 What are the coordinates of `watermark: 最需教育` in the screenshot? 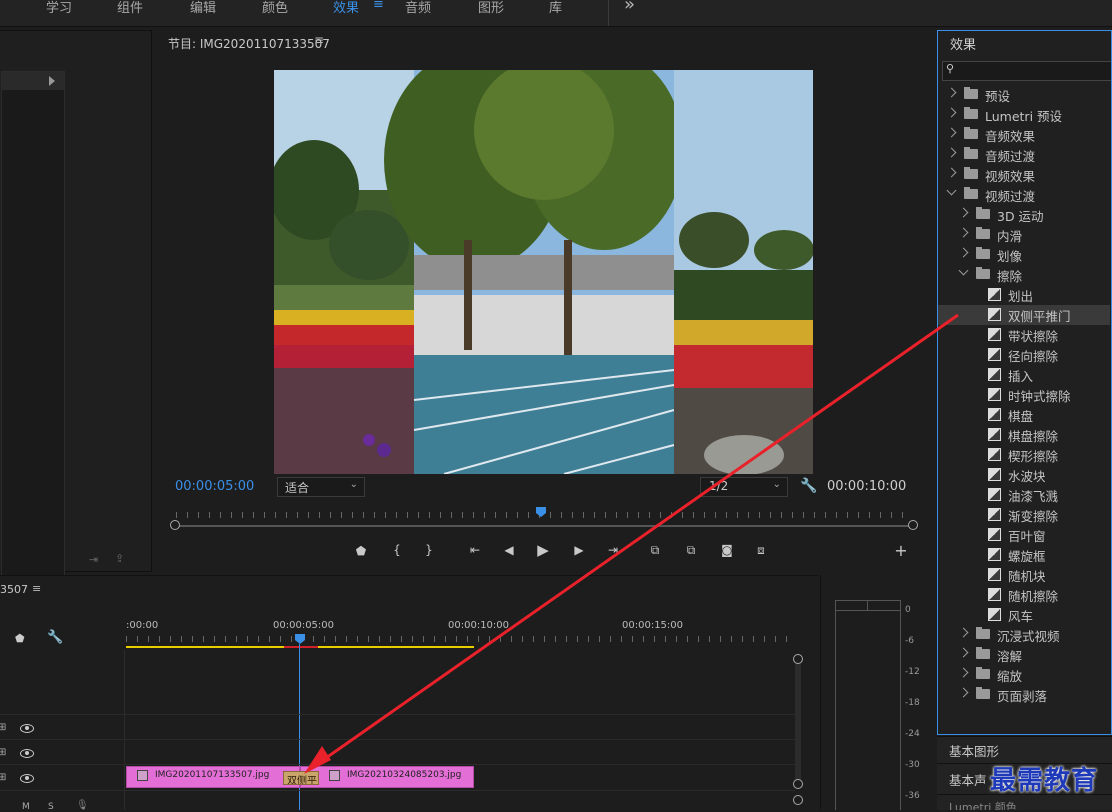 It's located at (1044, 781).